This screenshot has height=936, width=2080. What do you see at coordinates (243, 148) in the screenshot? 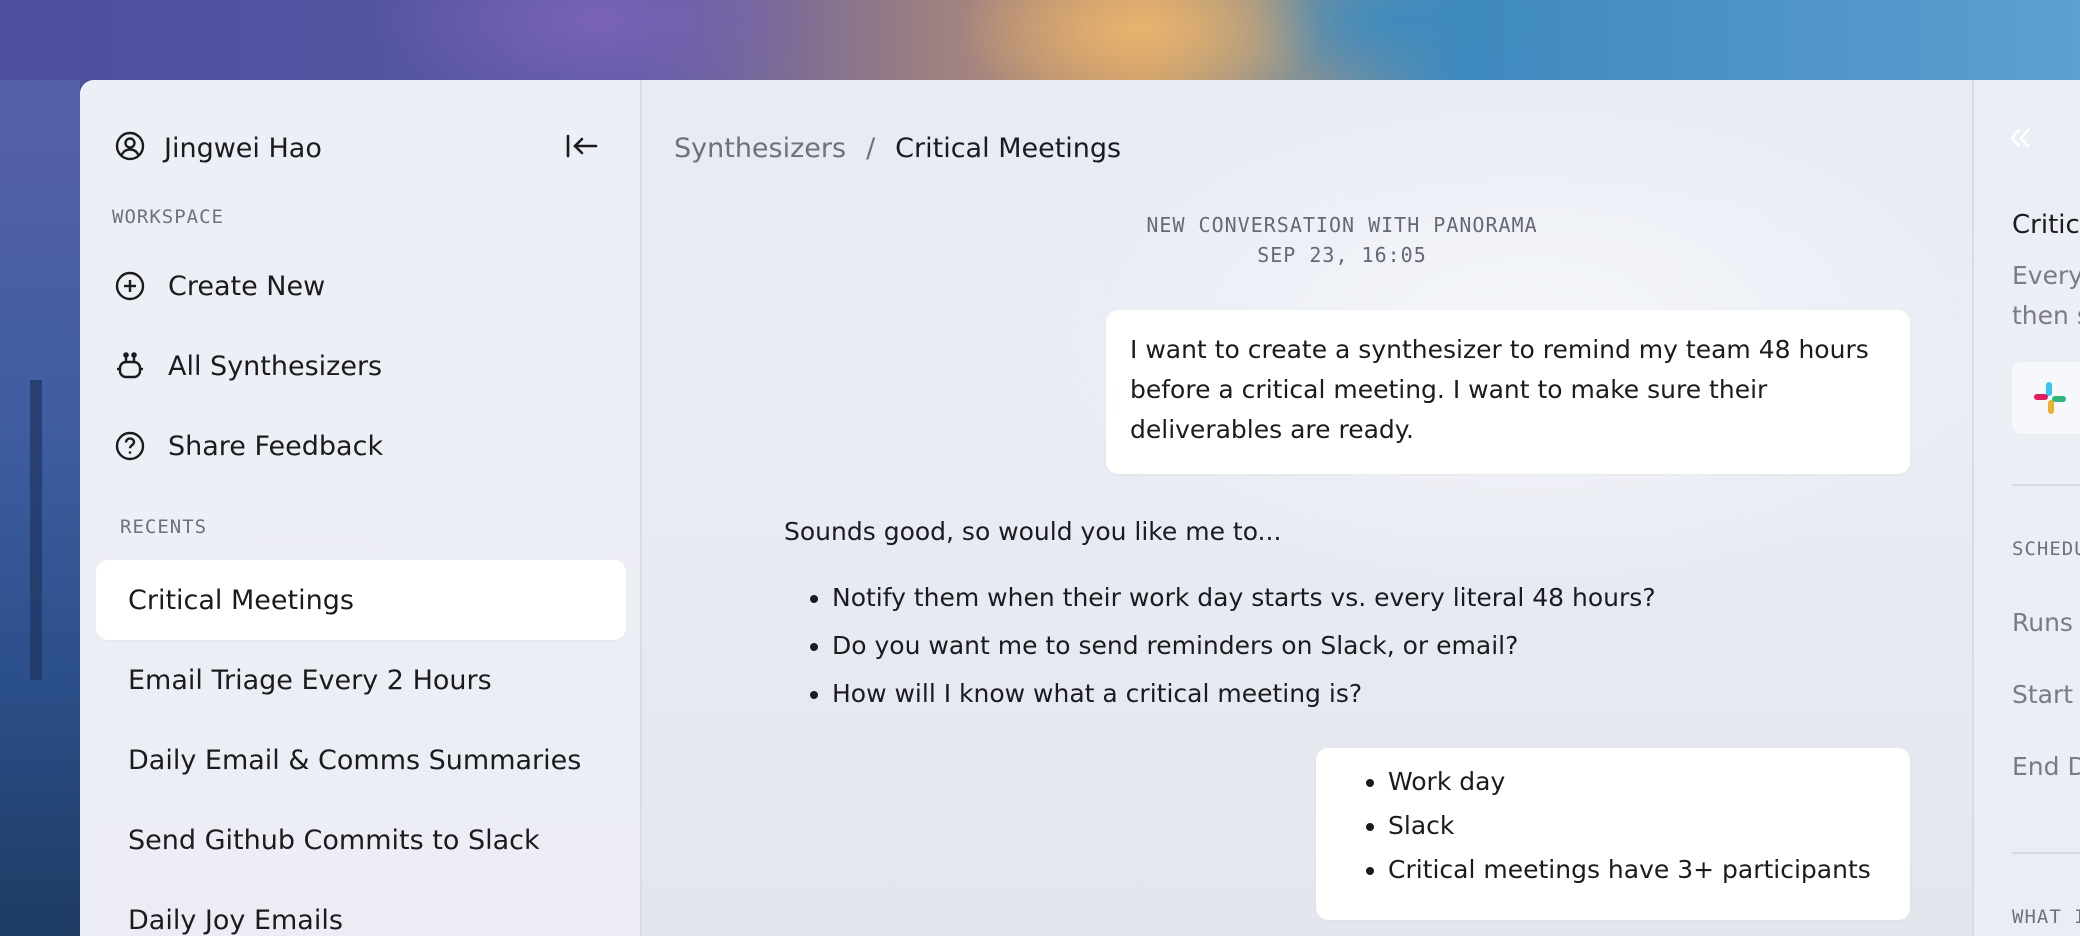
I see `user-name: Jingwei Hao` at bounding box center [243, 148].